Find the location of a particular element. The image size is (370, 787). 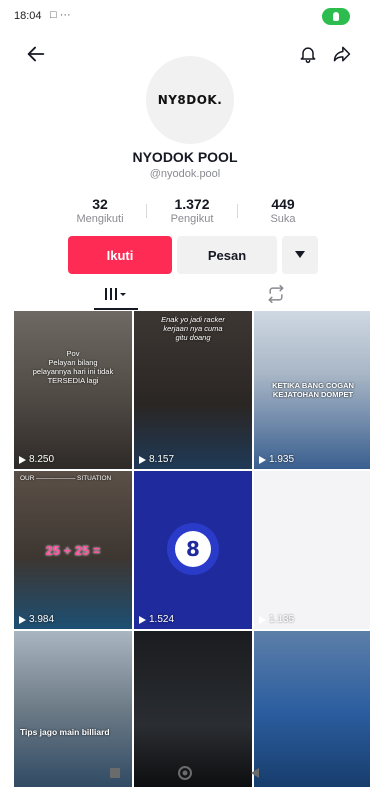

follow-button: Ikuti is located at coordinates (120, 255).